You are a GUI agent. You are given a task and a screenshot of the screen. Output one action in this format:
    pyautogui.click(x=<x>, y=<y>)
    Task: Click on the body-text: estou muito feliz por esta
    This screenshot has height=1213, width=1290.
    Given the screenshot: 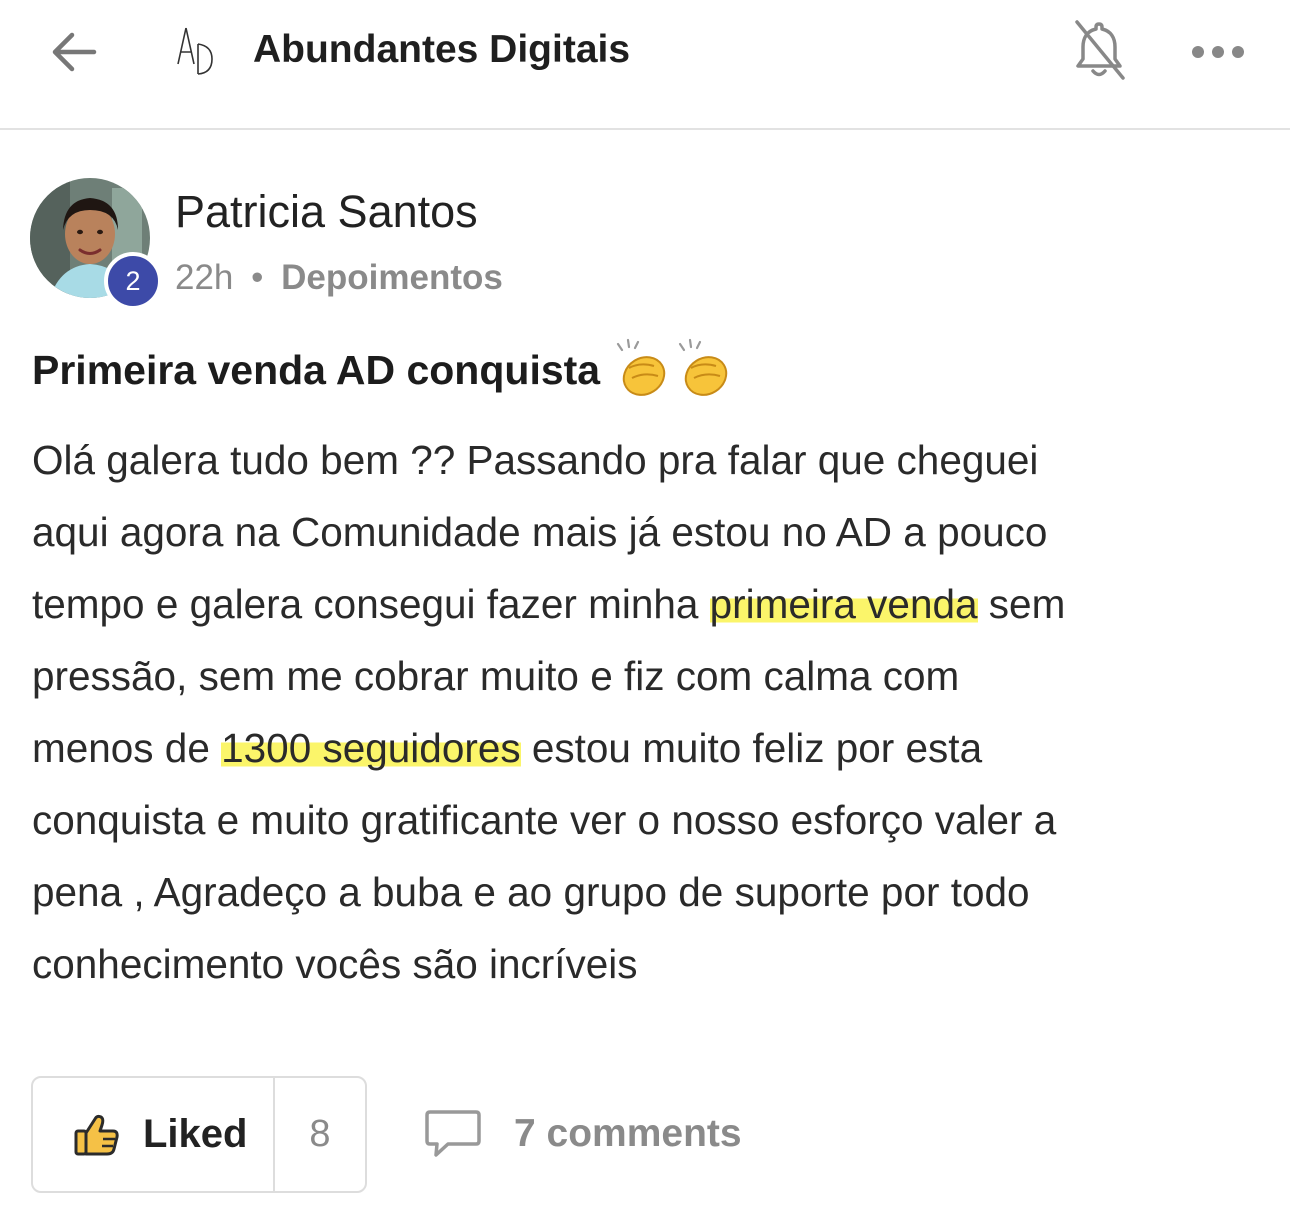 What is the action you would take?
    pyautogui.click(x=751, y=748)
    